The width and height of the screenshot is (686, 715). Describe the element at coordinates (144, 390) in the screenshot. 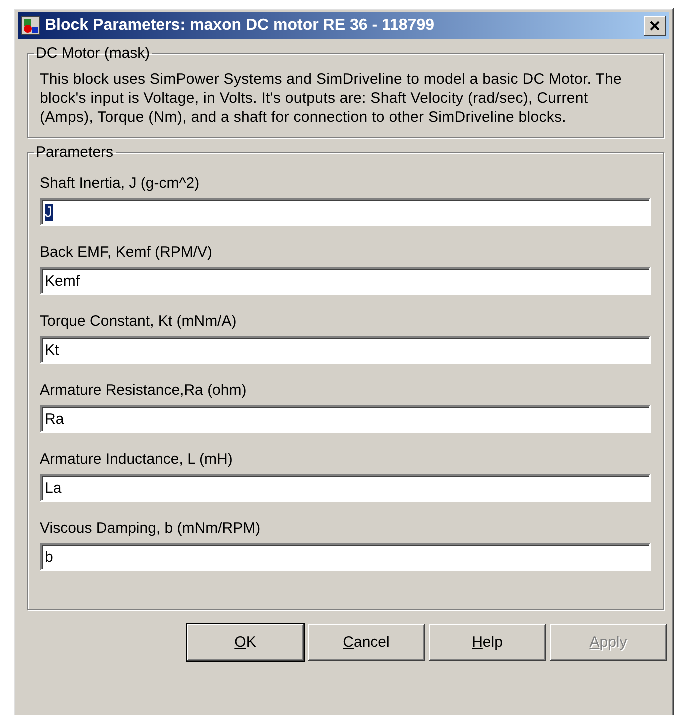

I see `field-label: Armature Resistance,Ra (ohm)` at that location.